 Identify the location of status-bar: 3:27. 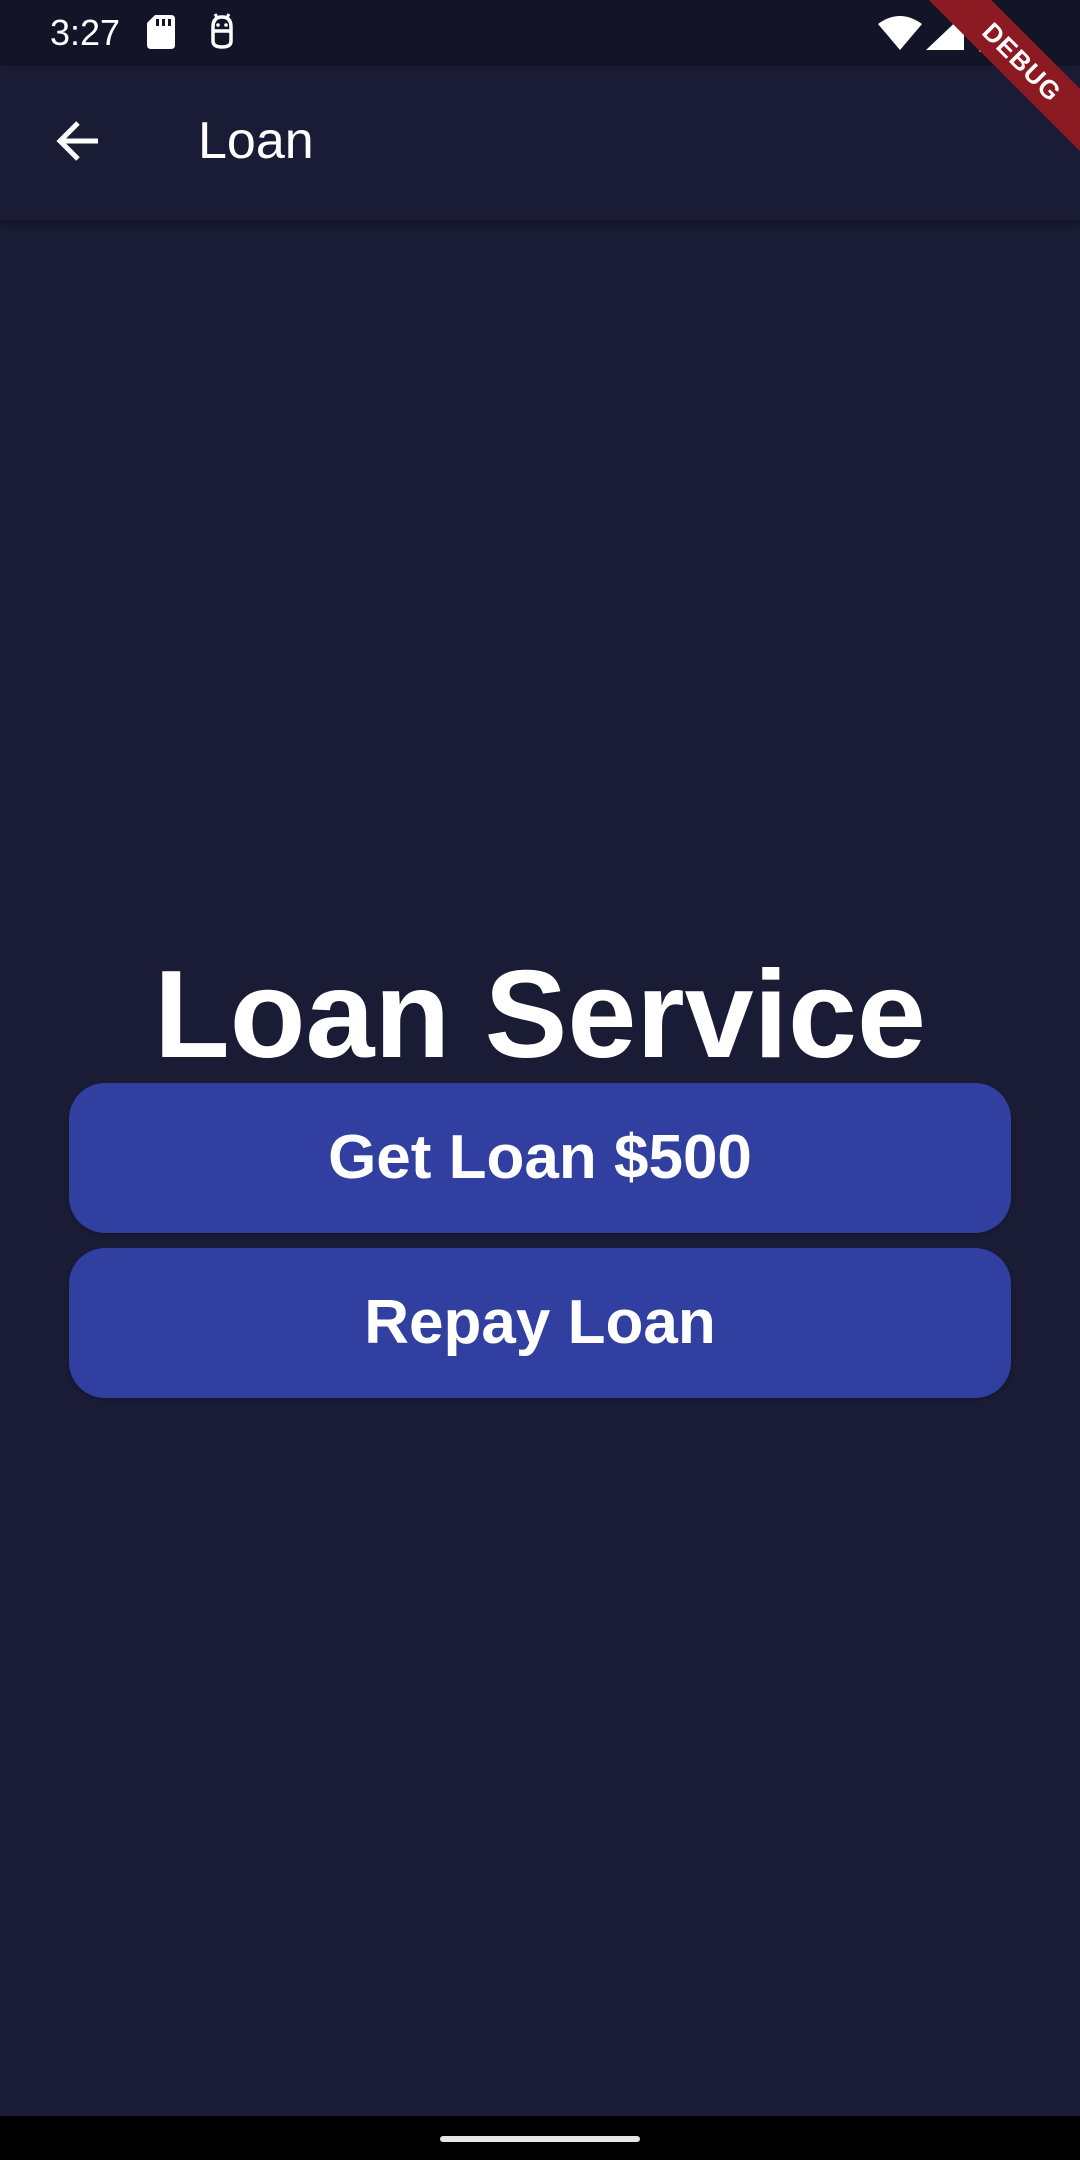
(540, 33).